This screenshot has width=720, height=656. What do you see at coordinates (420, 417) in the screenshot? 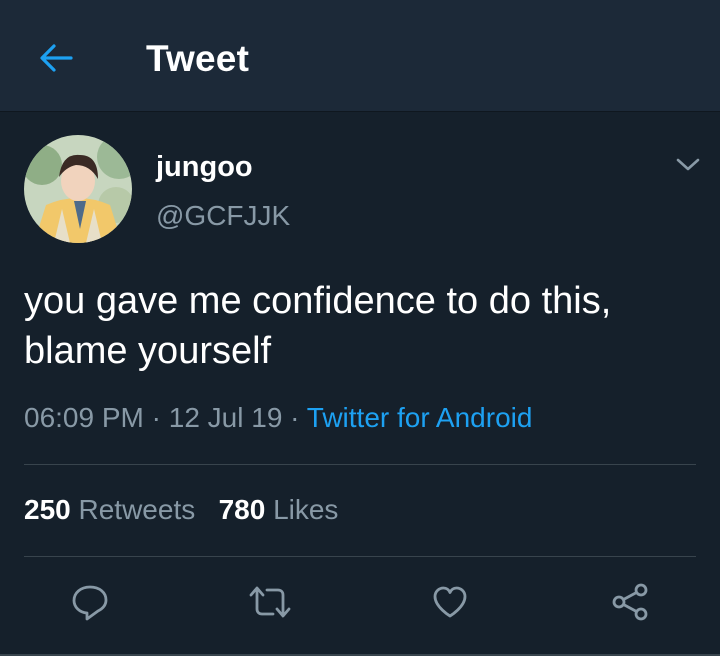
I see `tweet-source-link: Twitter for Android` at bounding box center [420, 417].